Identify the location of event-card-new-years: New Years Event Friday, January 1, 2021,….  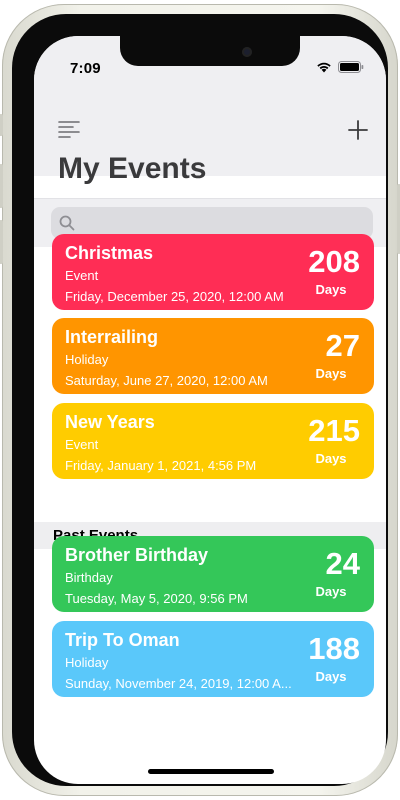
(213, 441).